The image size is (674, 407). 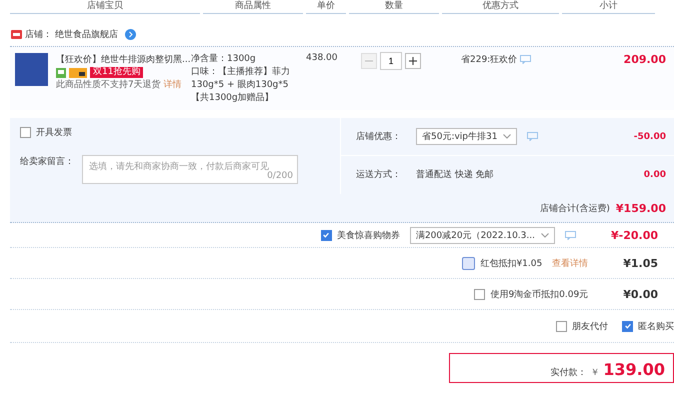 What do you see at coordinates (241, 85) in the screenshot?
I see `product-attribute: 口味：【主播推荐】菲力130g*5 + 眼肉130g*5【共1300g加赠品】` at bounding box center [241, 85].